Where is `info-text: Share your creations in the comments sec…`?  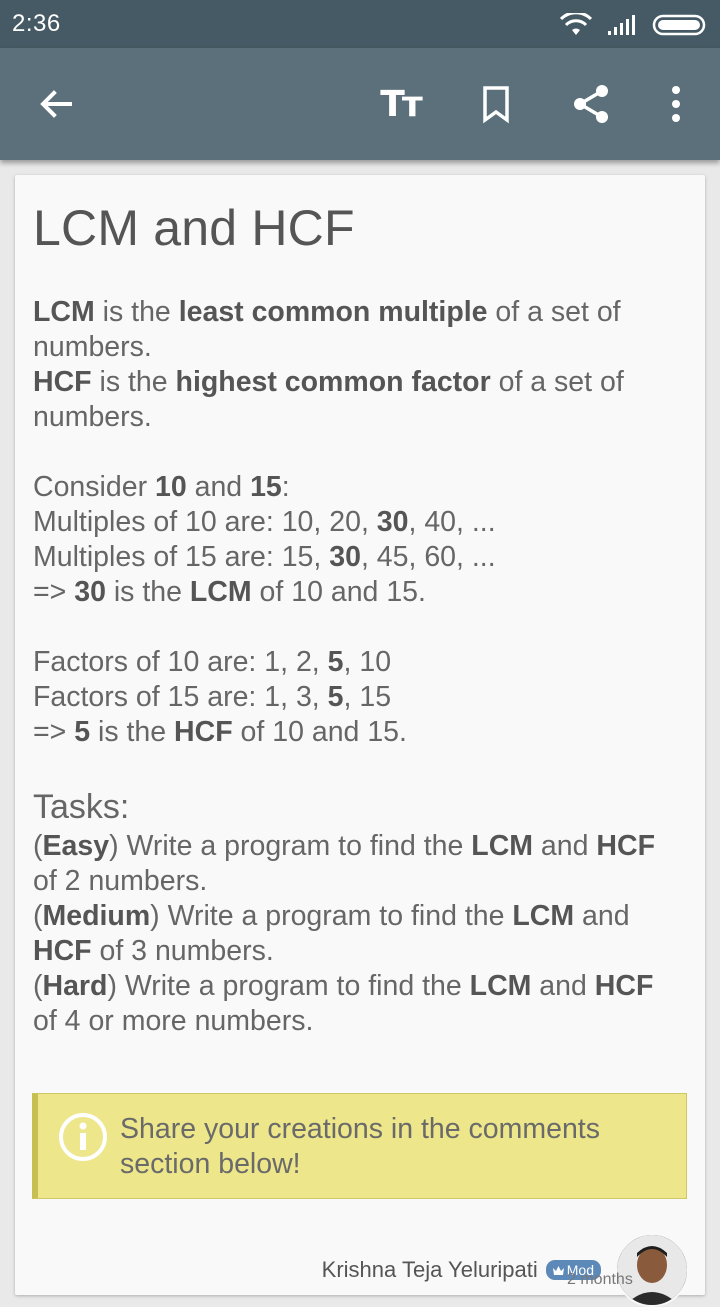
info-text: Share your creations in the comments sec… is located at coordinates (380, 1147).